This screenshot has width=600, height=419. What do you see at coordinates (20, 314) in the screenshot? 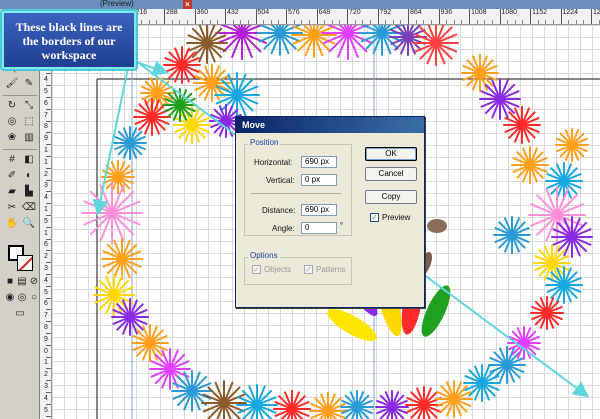
I see `screen-mode-icon: ▭` at bounding box center [20, 314].